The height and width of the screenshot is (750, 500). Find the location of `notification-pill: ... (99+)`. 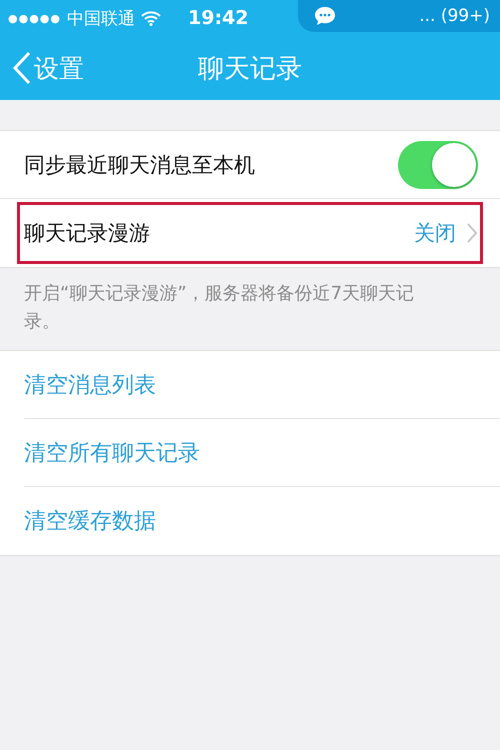

notification-pill: ... (99+) is located at coordinates (399, 16).